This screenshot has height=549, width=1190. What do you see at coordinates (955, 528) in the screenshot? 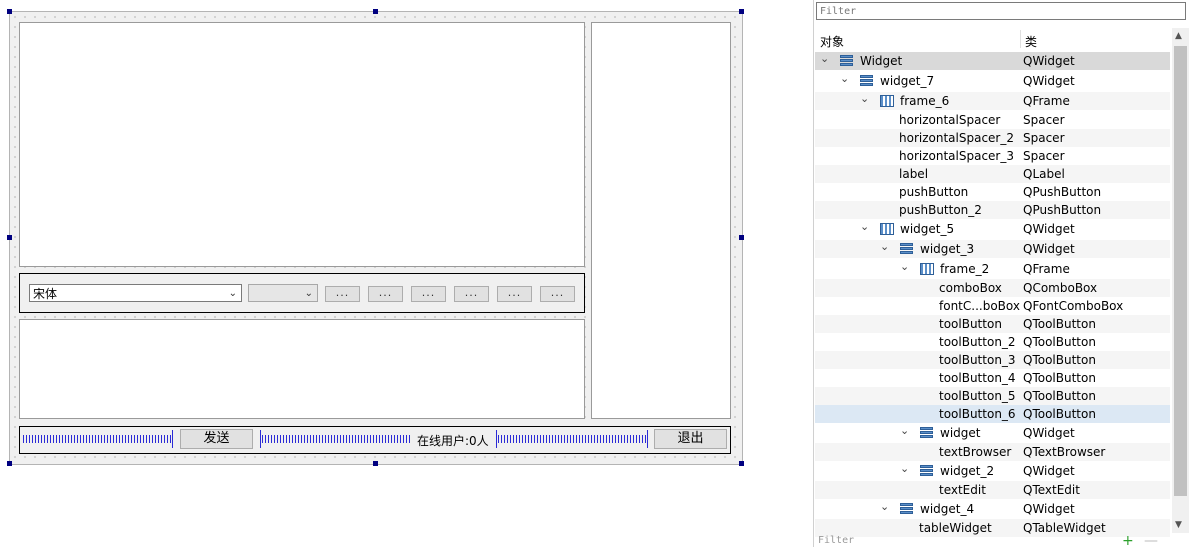
I see `tree-row-name: tableWidget` at bounding box center [955, 528].